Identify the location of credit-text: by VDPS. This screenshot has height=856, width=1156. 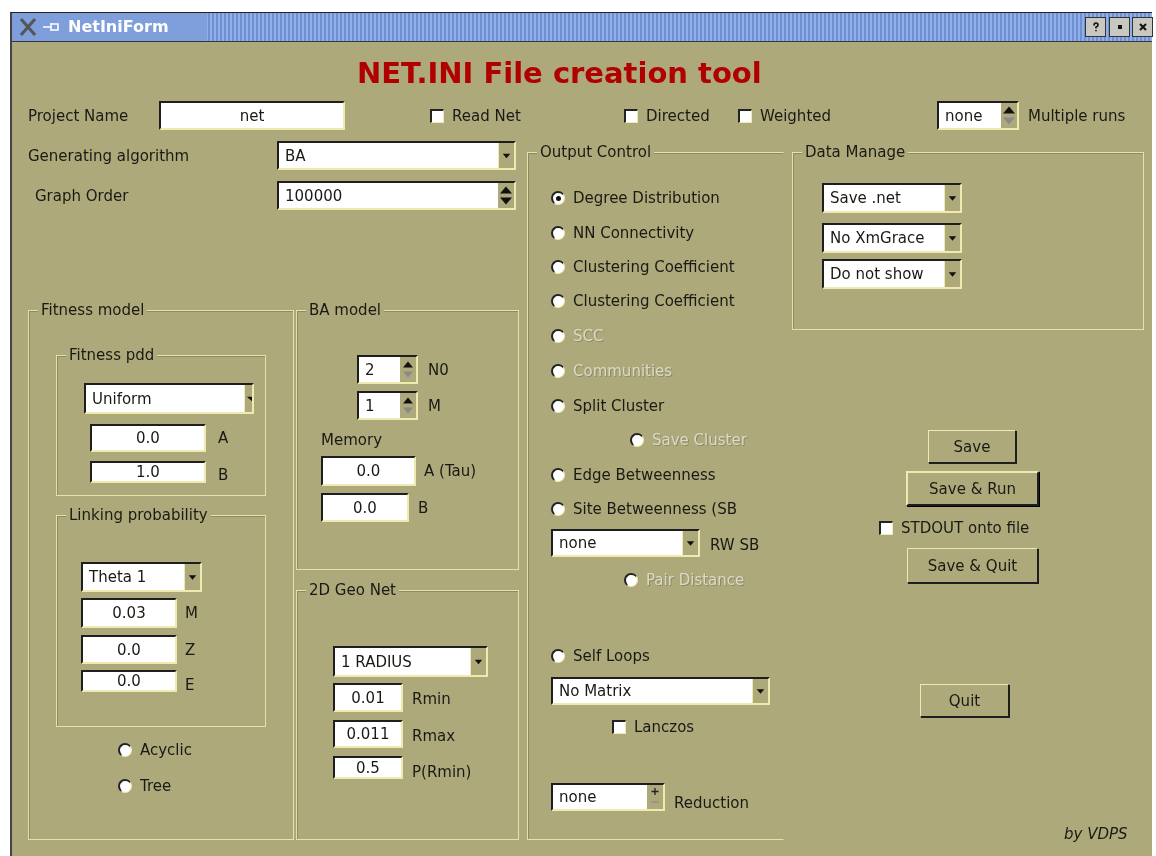
(1096, 834).